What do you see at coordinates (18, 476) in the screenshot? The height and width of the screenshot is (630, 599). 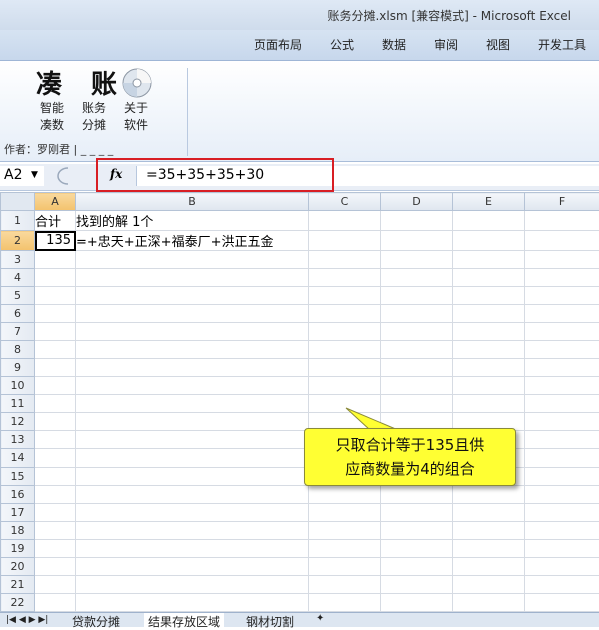 I see `row-header-15: 15` at bounding box center [18, 476].